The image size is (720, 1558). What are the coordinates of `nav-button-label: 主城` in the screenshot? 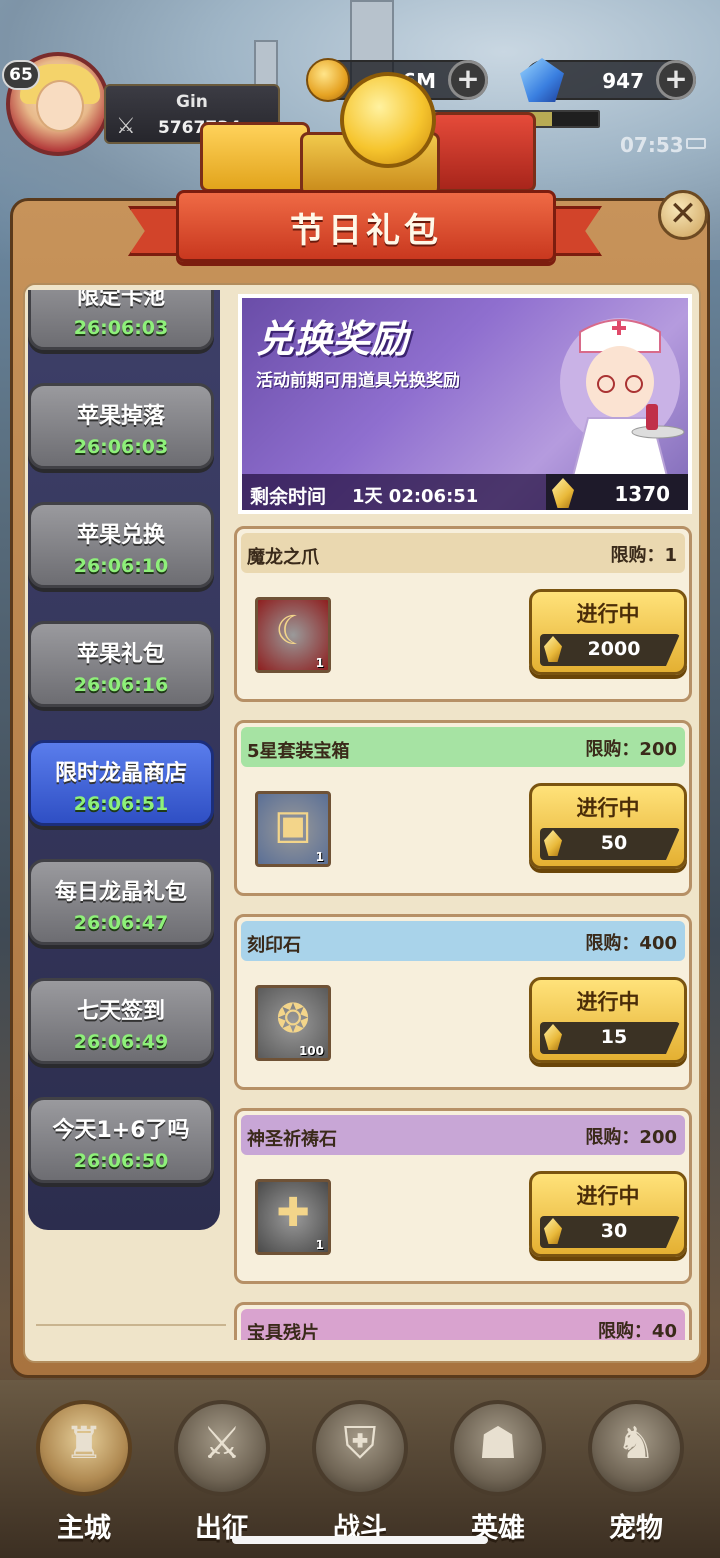 It's located at (84, 1528).